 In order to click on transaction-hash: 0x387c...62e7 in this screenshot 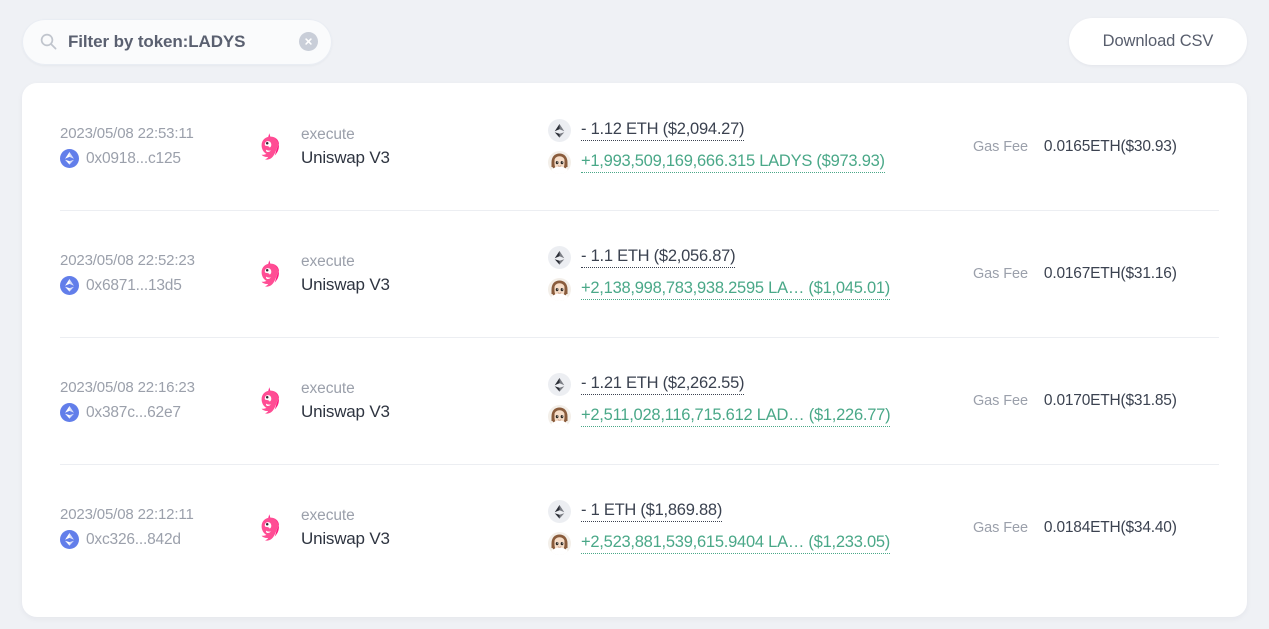, I will do `click(133, 413)`.